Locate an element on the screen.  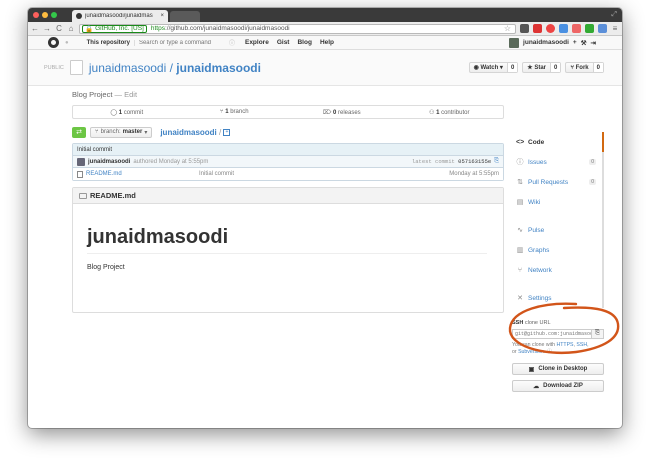
repo-actions: ◉ Watch ▾ 0 ★ Star 0 ⑂ Fork 0 is located at coordinates (536, 67).